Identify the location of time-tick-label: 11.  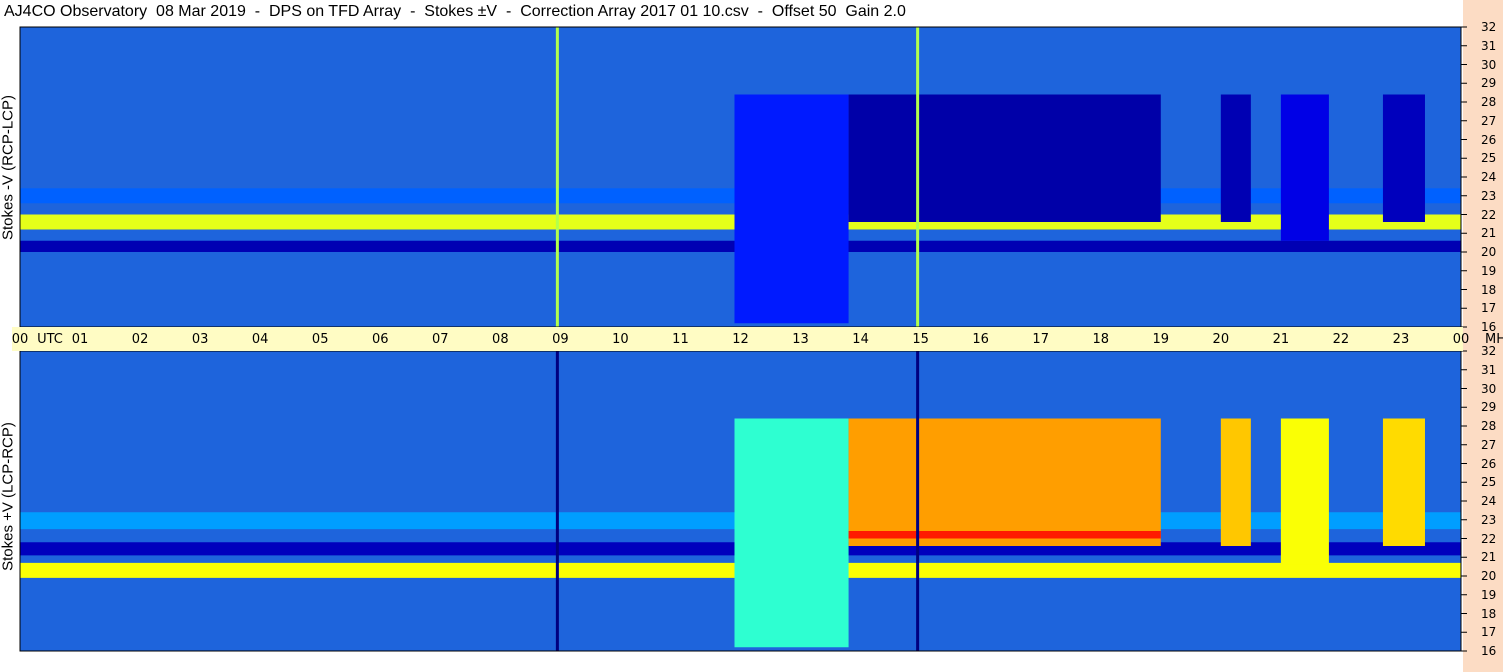
(680, 339).